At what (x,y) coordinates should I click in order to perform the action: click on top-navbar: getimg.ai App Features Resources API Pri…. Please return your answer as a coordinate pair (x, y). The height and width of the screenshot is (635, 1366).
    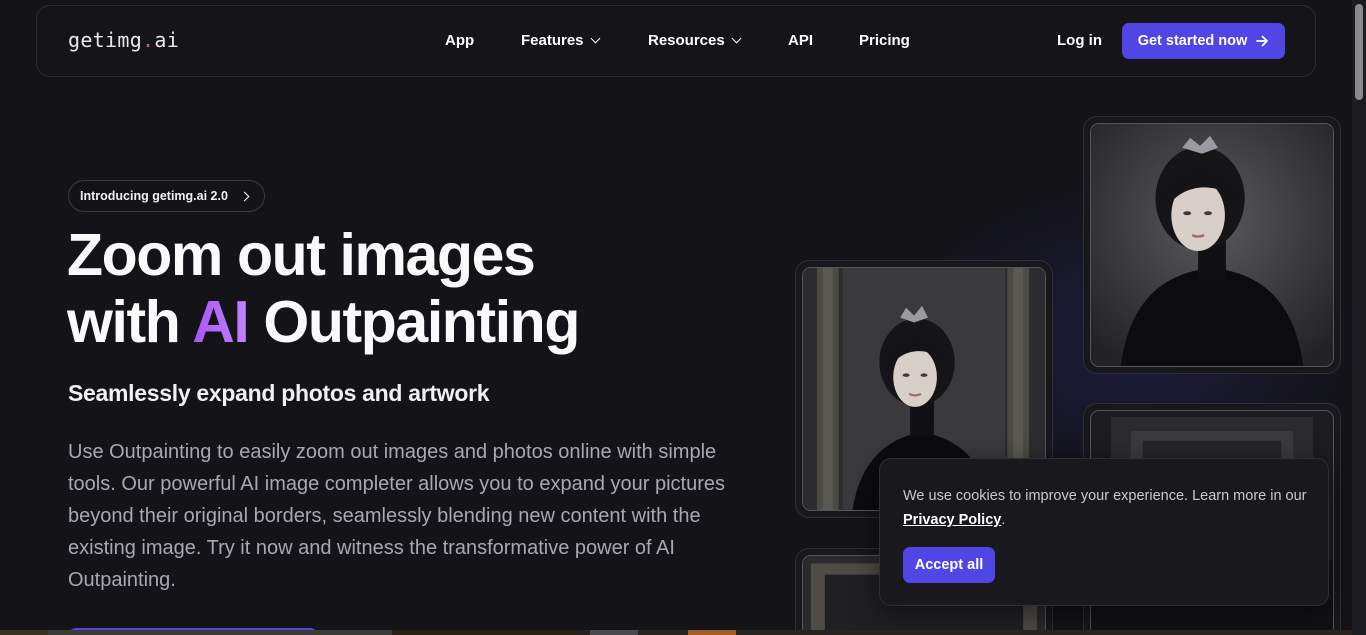
    Looking at the image, I should click on (676, 41).